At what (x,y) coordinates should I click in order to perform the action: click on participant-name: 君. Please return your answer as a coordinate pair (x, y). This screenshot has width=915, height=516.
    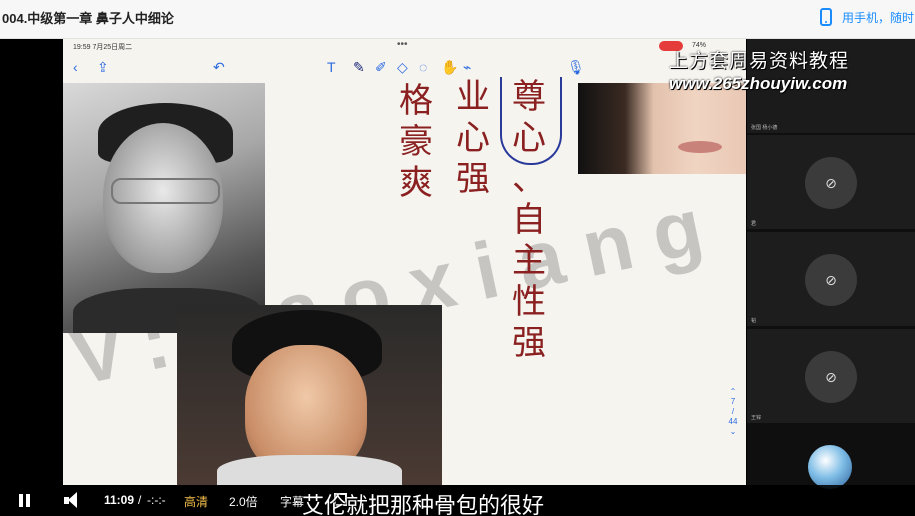
    Looking at the image, I should click on (754, 224).